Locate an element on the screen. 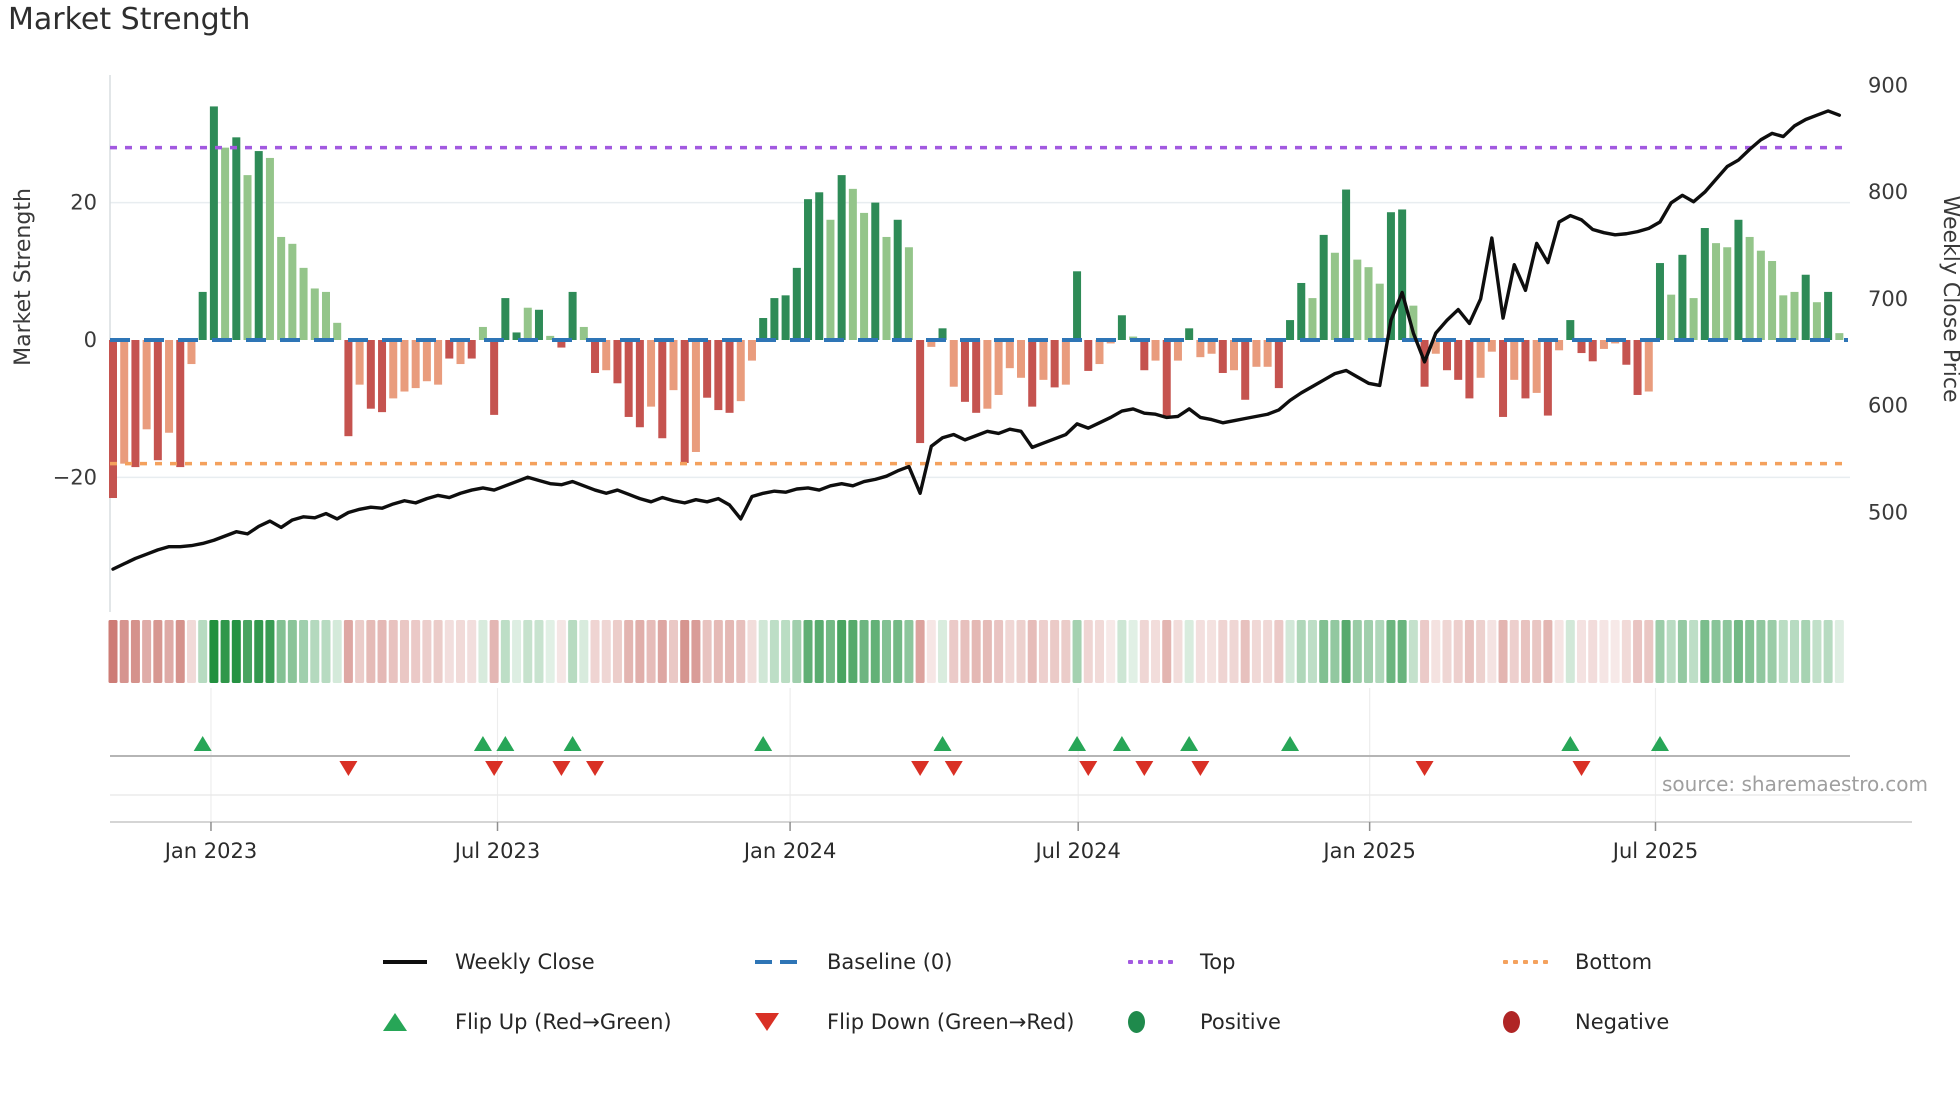  left-tick-label: −20 is located at coordinates (75, 477).